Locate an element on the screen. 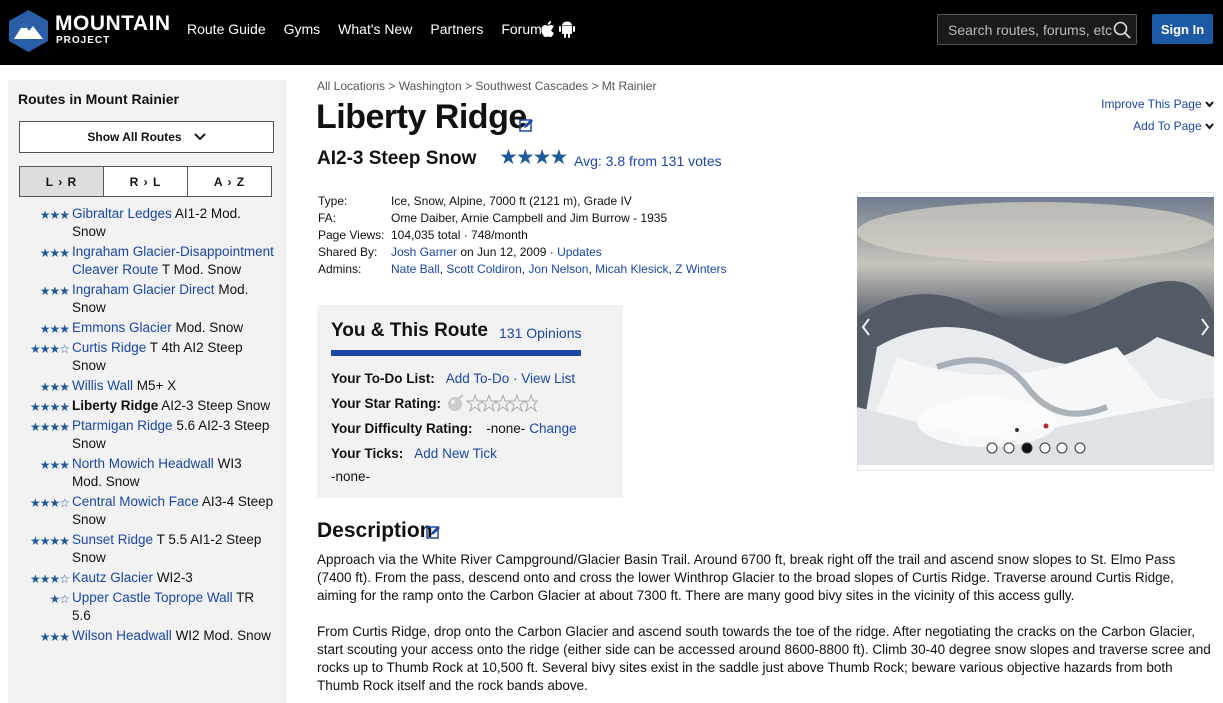  sort-left-right-button: L › R is located at coordinates (62, 181).